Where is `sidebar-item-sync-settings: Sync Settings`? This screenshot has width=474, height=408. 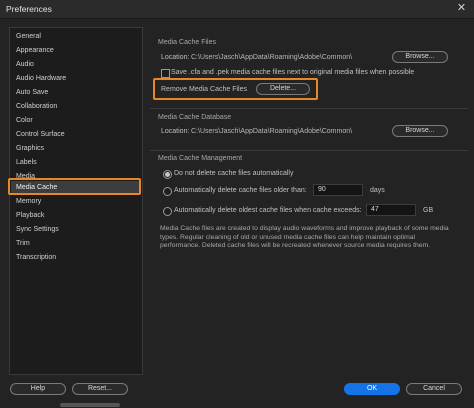 sidebar-item-sync-settings: Sync Settings is located at coordinates (76, 229).